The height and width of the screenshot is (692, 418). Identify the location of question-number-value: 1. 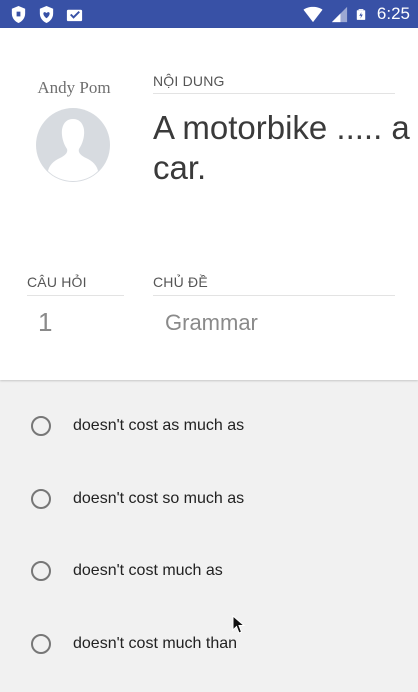
(45, 322).